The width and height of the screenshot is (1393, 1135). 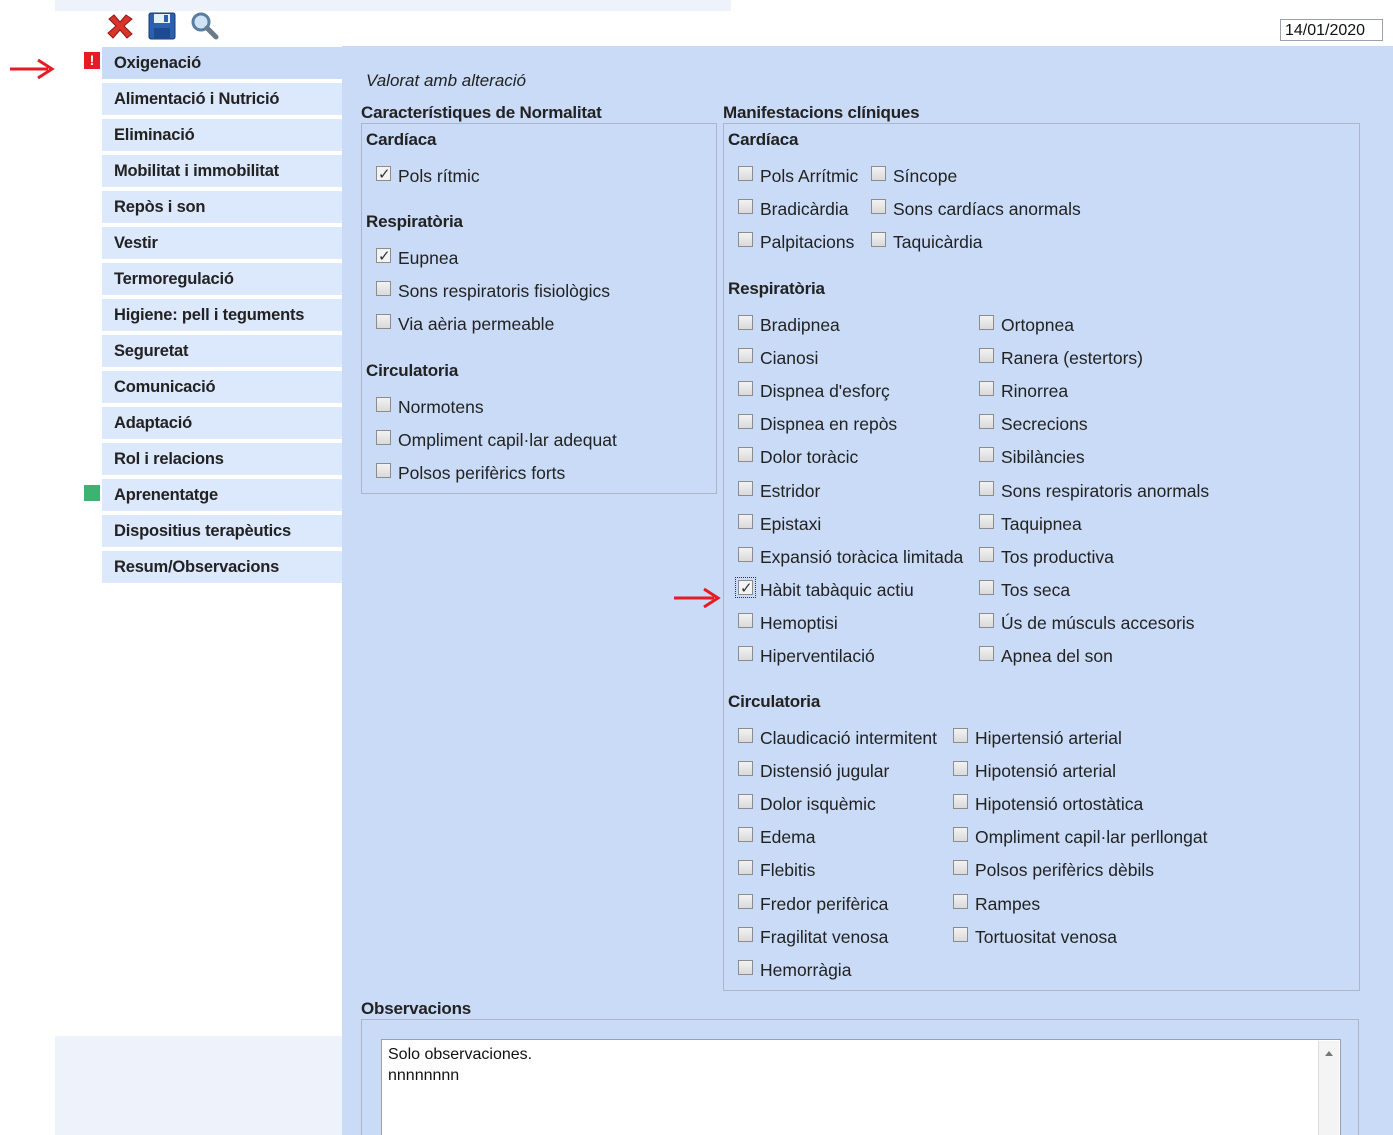 What do you see at coordinates (222, 495) in the screenshot?
I see `sidebar-item: Aprenentatge` at bounding box center [222, 495].